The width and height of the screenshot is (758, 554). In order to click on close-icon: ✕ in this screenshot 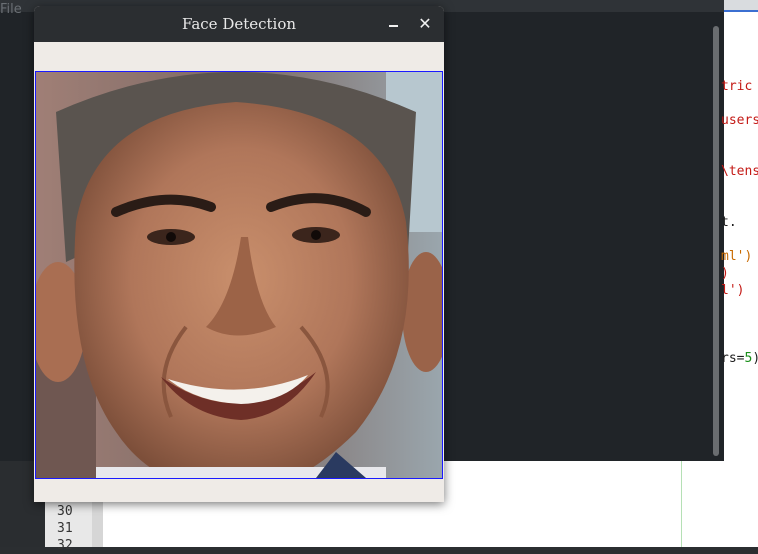, I will do `click(425, 23)`.